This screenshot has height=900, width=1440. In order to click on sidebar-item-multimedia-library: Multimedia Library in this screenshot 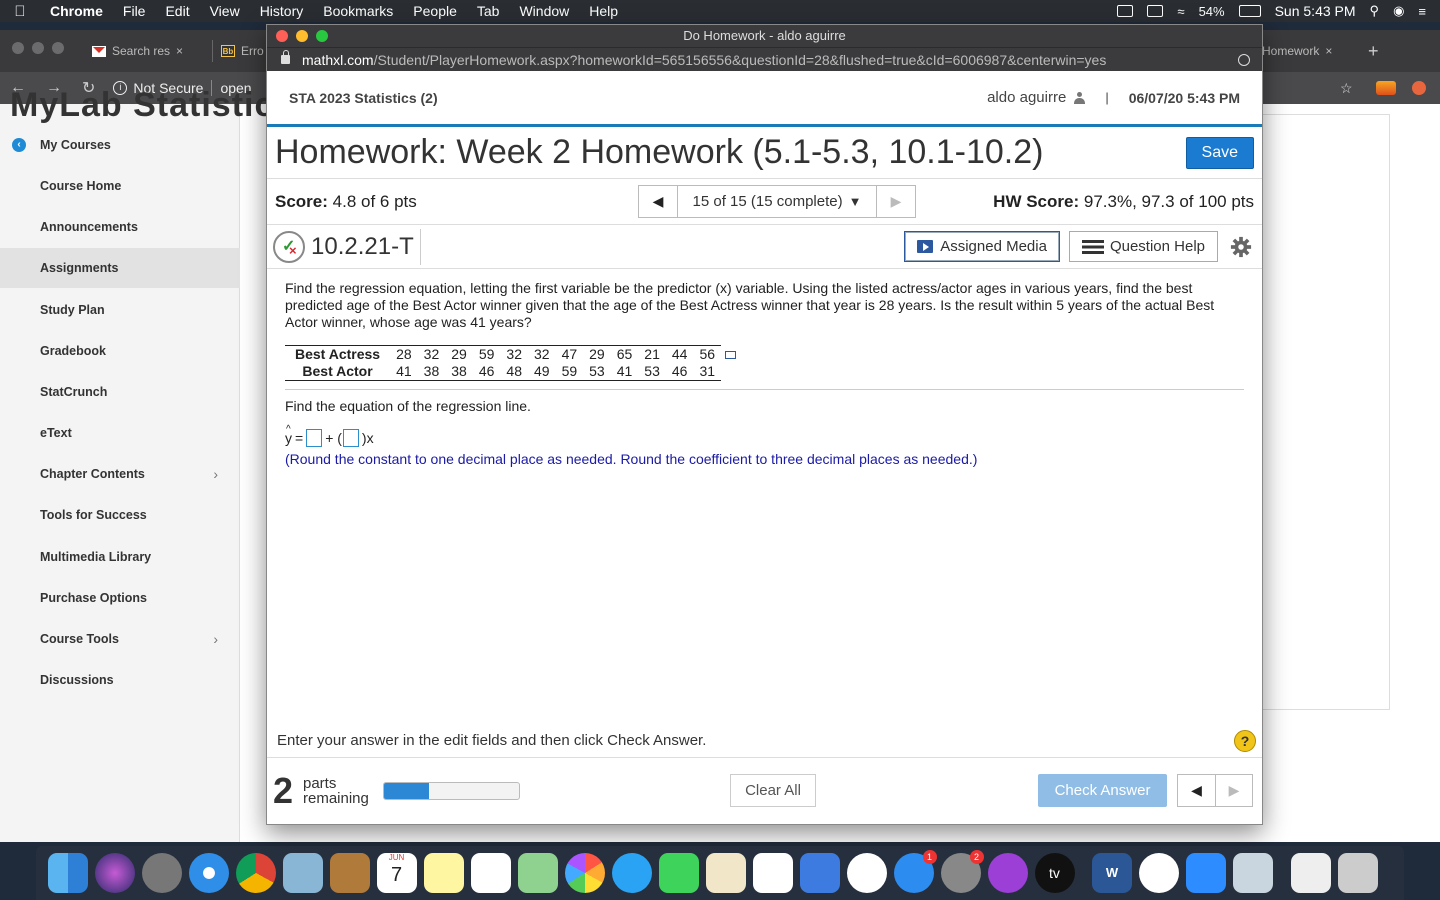, I will do `click(120, 557)`.